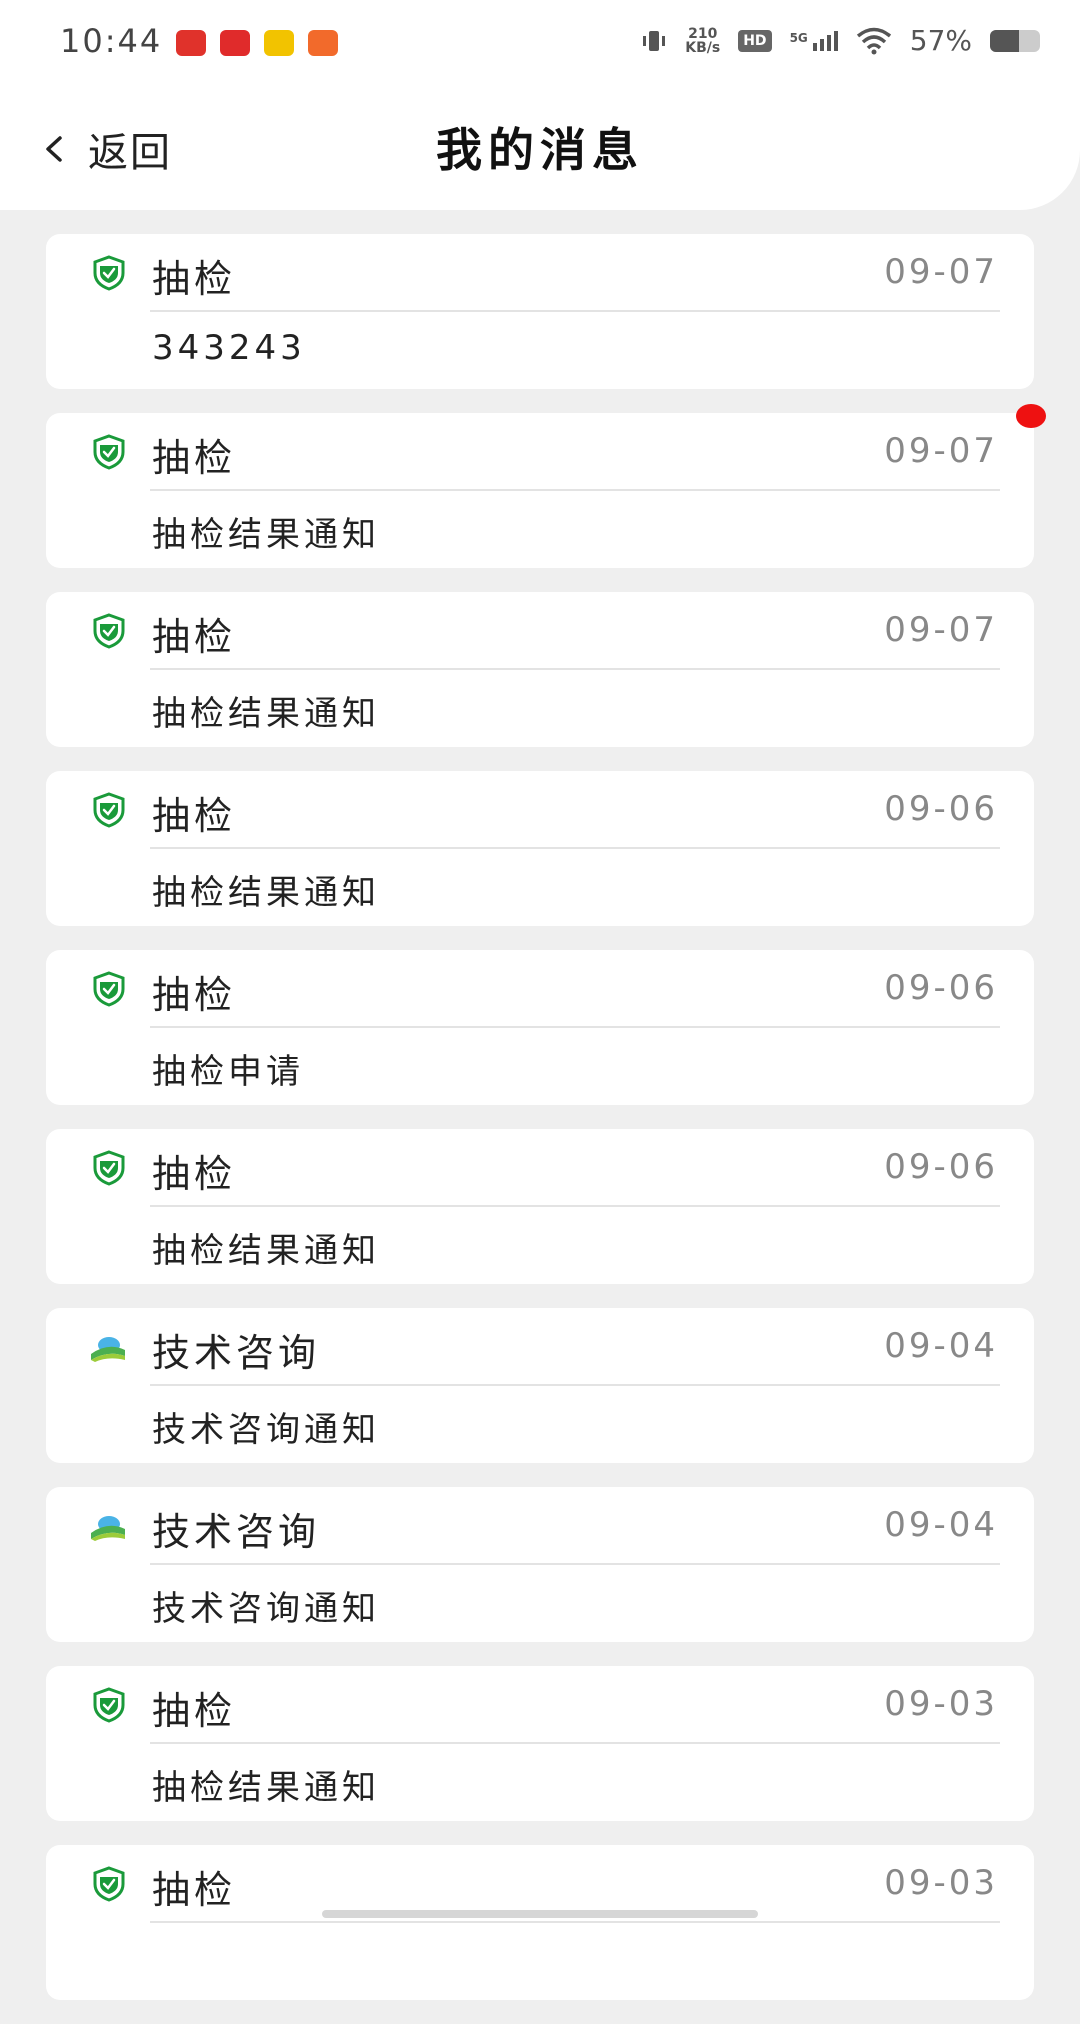 The height and width of the screenshot is (2024, 1080). What do you see at coordinates (323, 43) in the screenshot?
I see `runner-app-icon` at bounding box center [323, 43].